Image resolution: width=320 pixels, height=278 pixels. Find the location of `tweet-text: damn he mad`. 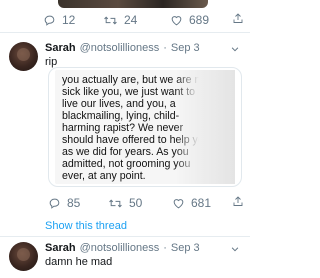

tweet-text: damn he mad is located at coordinates (79, 262).